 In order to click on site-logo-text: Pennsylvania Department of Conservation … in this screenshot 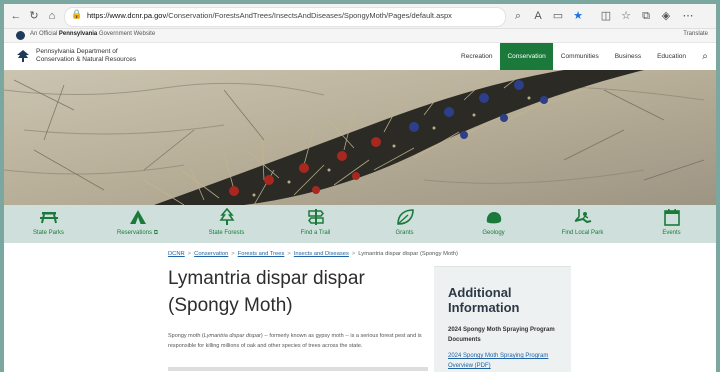, I will do `click(86, 56)`.